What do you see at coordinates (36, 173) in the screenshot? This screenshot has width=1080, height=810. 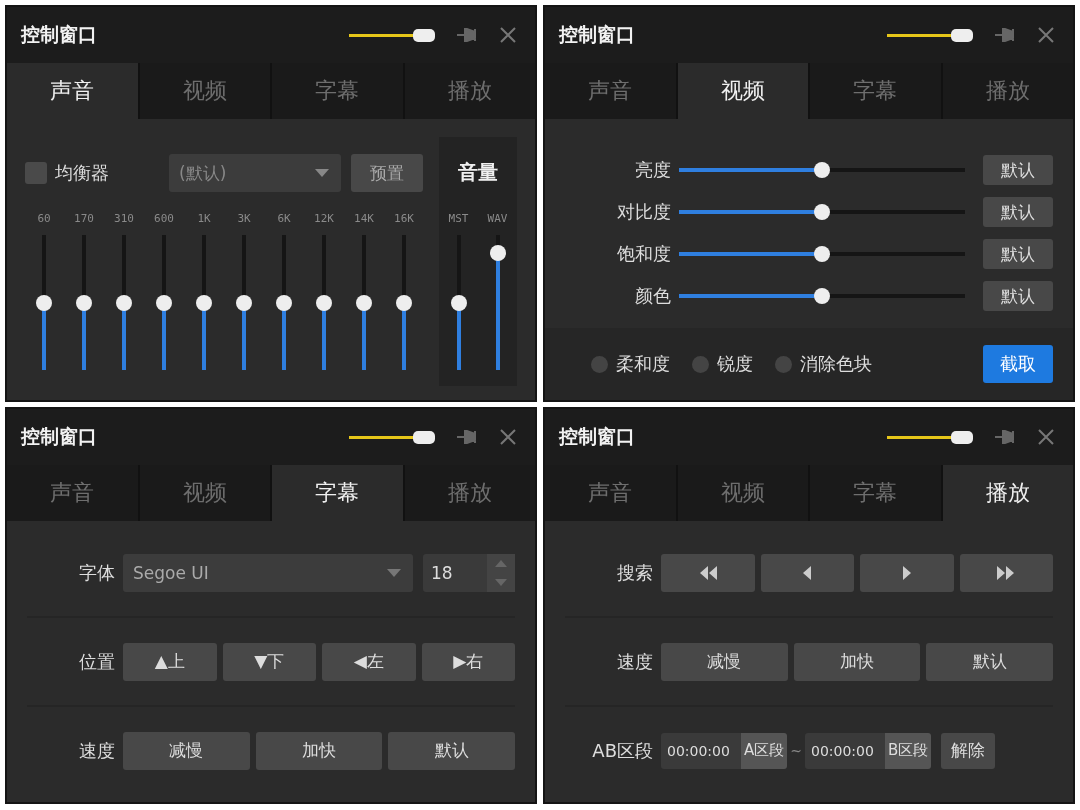 I see `checkbox` at bounding box center [36, 173].